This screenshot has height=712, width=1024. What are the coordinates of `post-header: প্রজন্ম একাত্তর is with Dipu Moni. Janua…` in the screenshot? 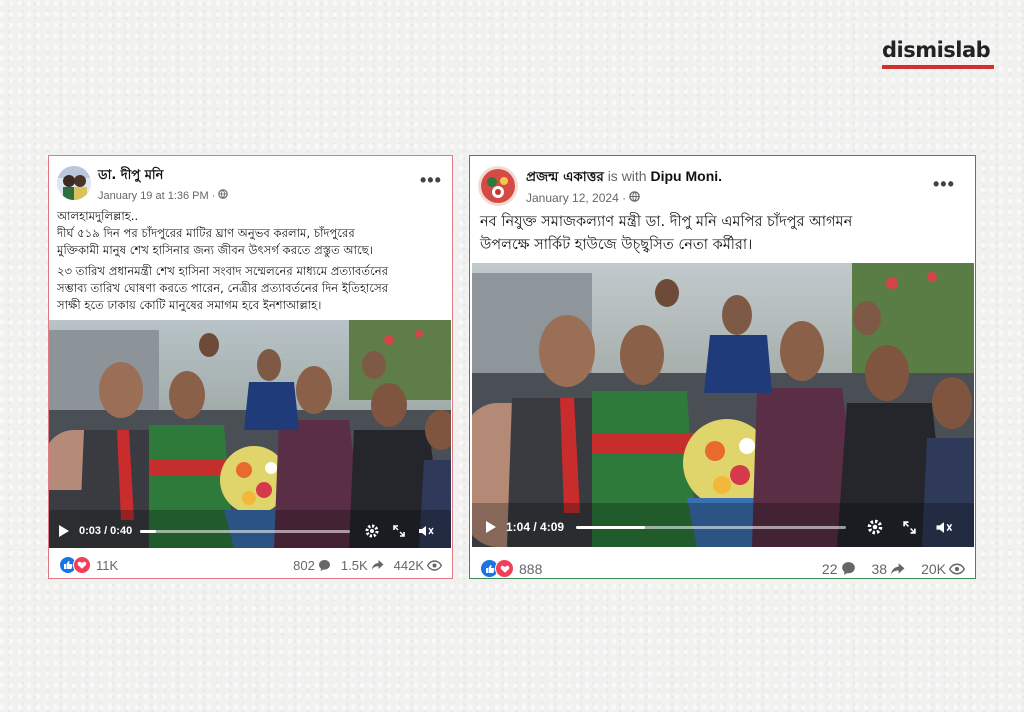 It's located at (600, 186).